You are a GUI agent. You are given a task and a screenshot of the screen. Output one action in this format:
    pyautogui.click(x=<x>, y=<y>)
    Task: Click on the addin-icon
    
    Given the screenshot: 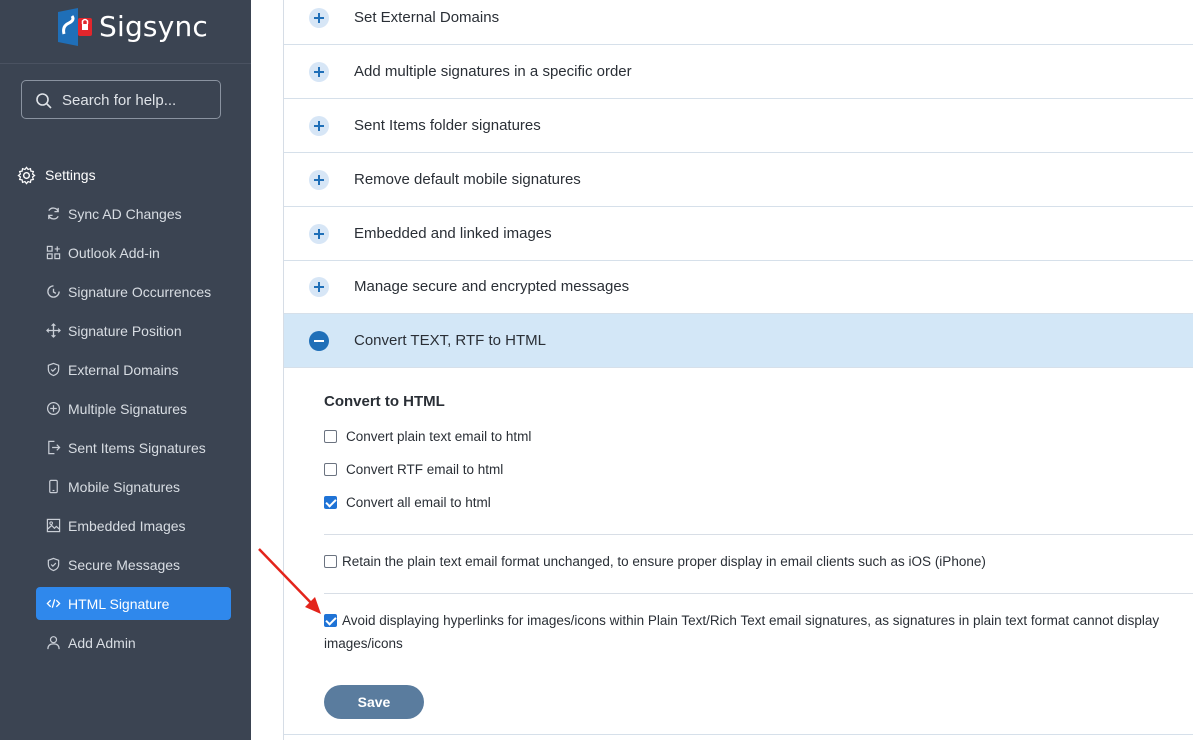 What is the action you would take?
    pyautogui.click(x=53, y=252)
    